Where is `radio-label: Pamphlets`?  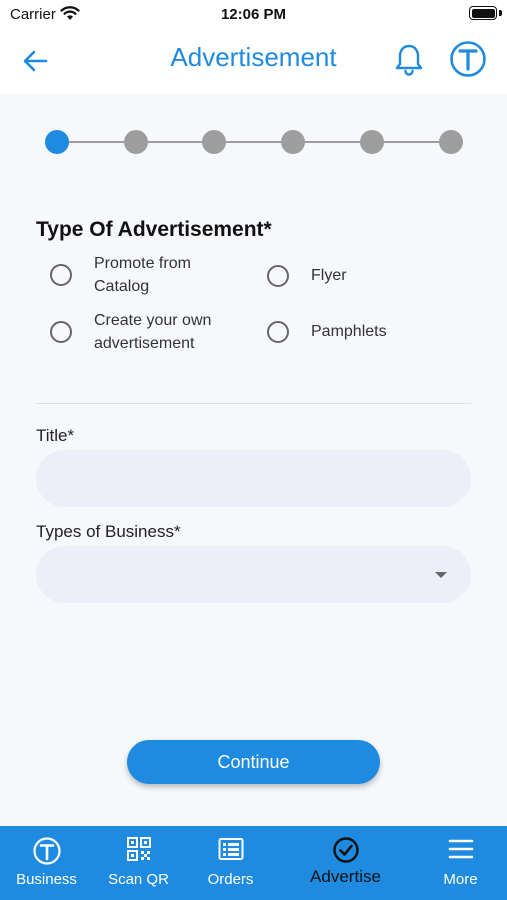 radio-label: Pamphlets is located at coordinates (349, 331).